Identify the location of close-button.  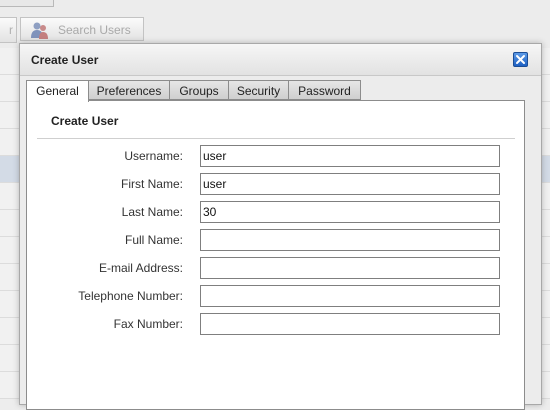
(520, 59).